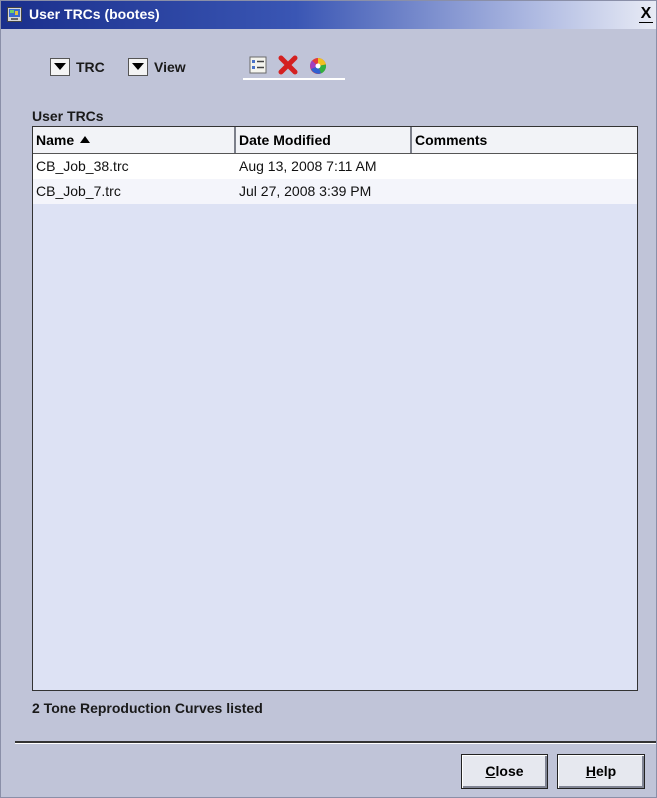  Describe the element at coordinates (335, 743) in the screenshot. I see `divider-highlight` at that location.